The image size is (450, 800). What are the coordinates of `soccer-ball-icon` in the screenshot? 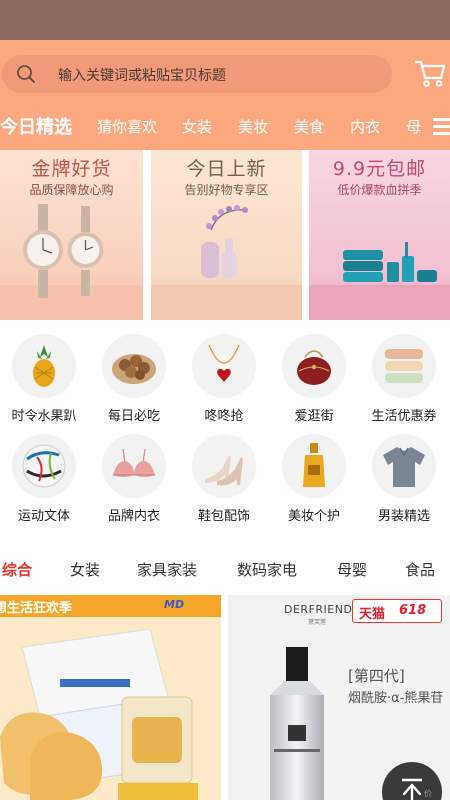 It's located at (44, 466).